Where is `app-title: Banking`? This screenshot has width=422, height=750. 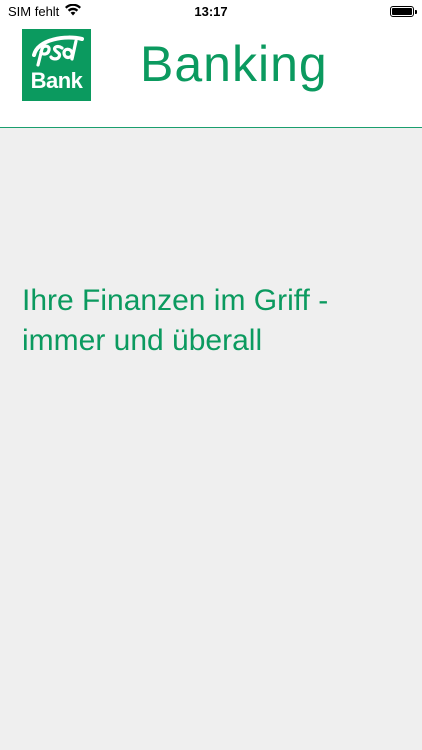
app-title: Banking is located at coordinates (234, 64).